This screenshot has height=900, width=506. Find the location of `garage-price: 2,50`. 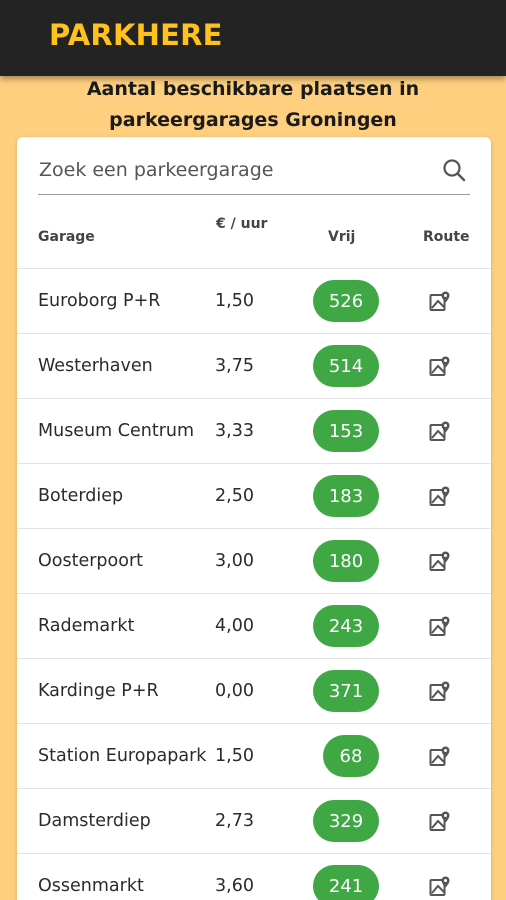

garage-price: 2,50 is located at coordinates (234, 496).